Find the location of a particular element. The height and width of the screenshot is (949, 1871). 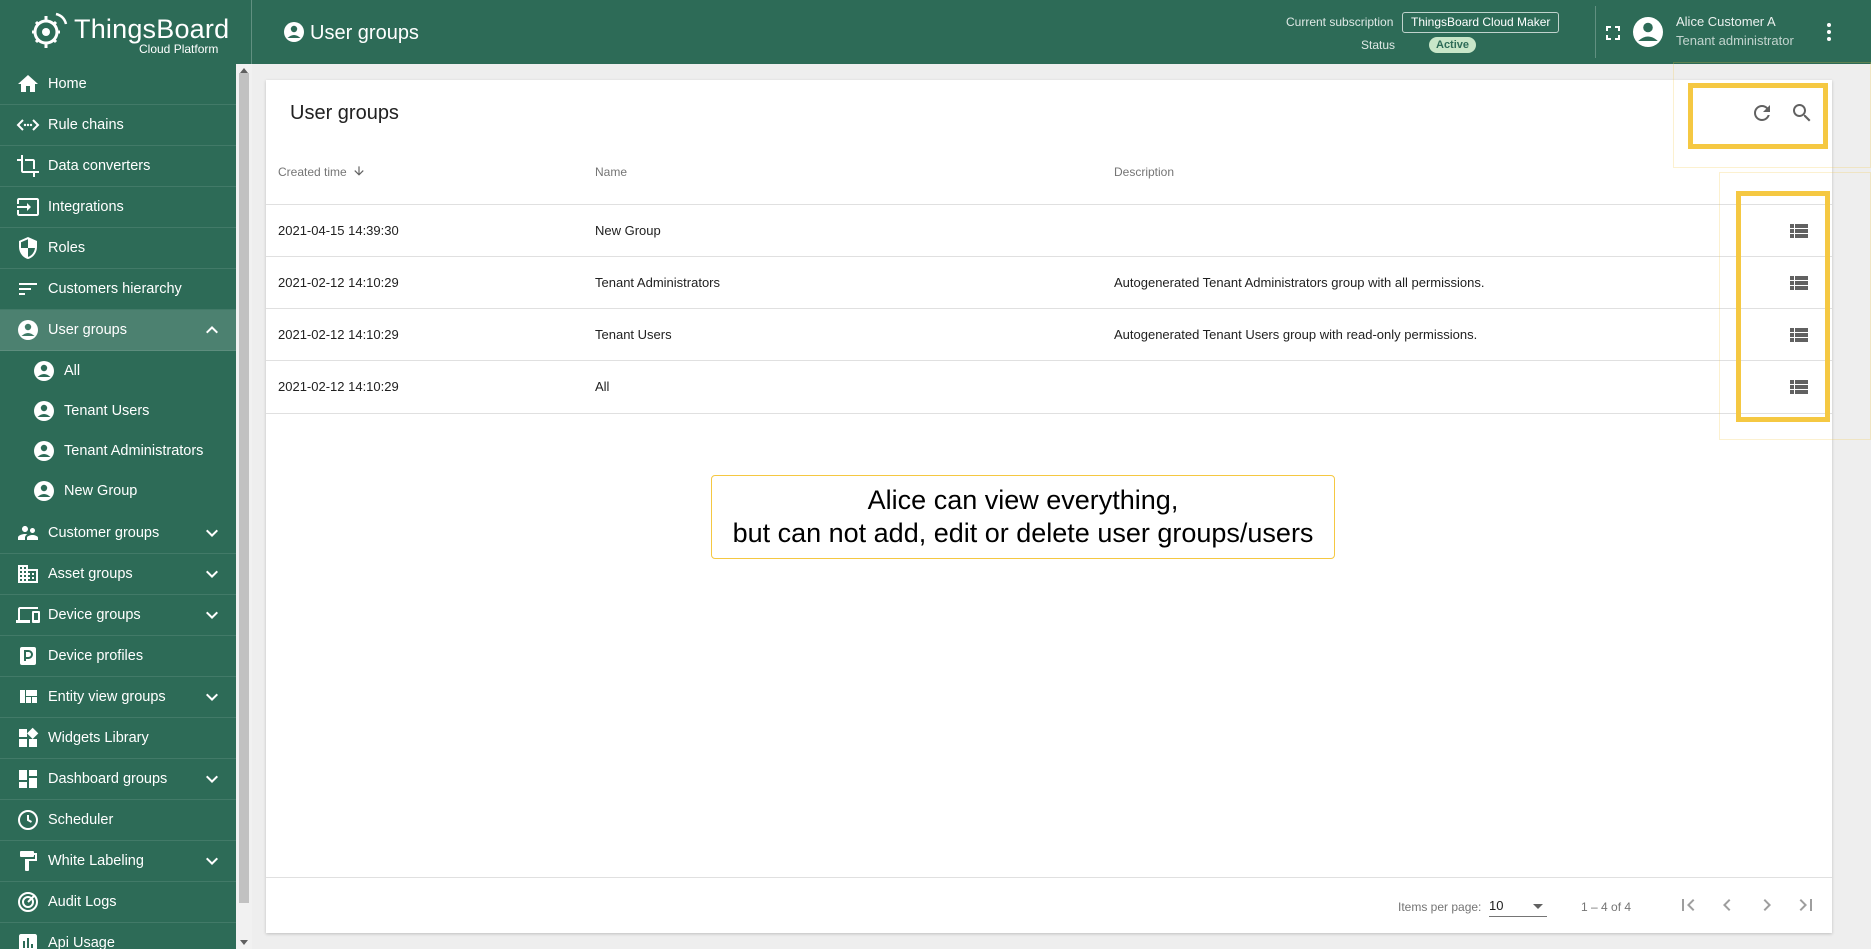

devices-icon is located at coordinates (28, 615).